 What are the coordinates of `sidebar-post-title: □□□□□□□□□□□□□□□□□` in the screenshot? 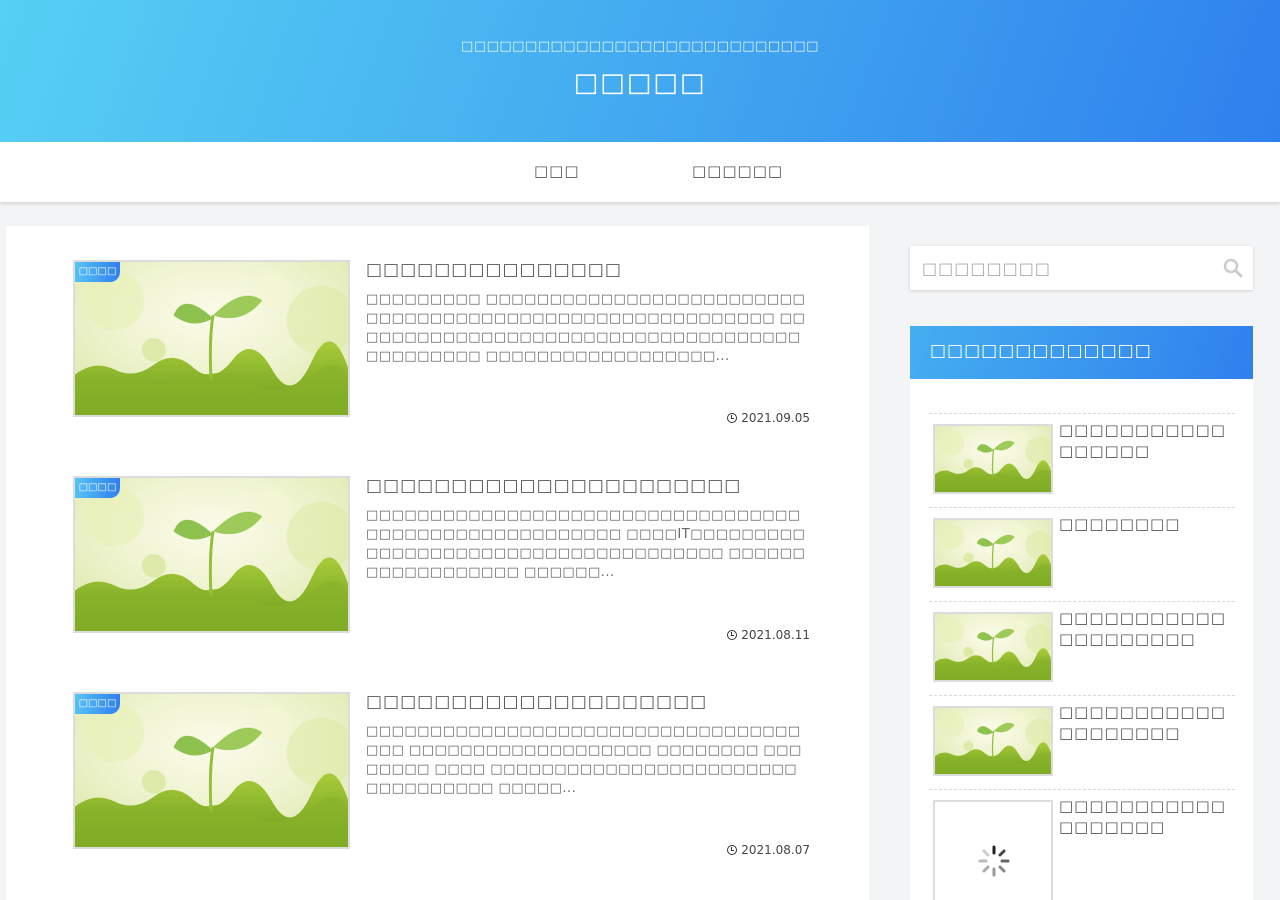 It's located at (1146, 441).